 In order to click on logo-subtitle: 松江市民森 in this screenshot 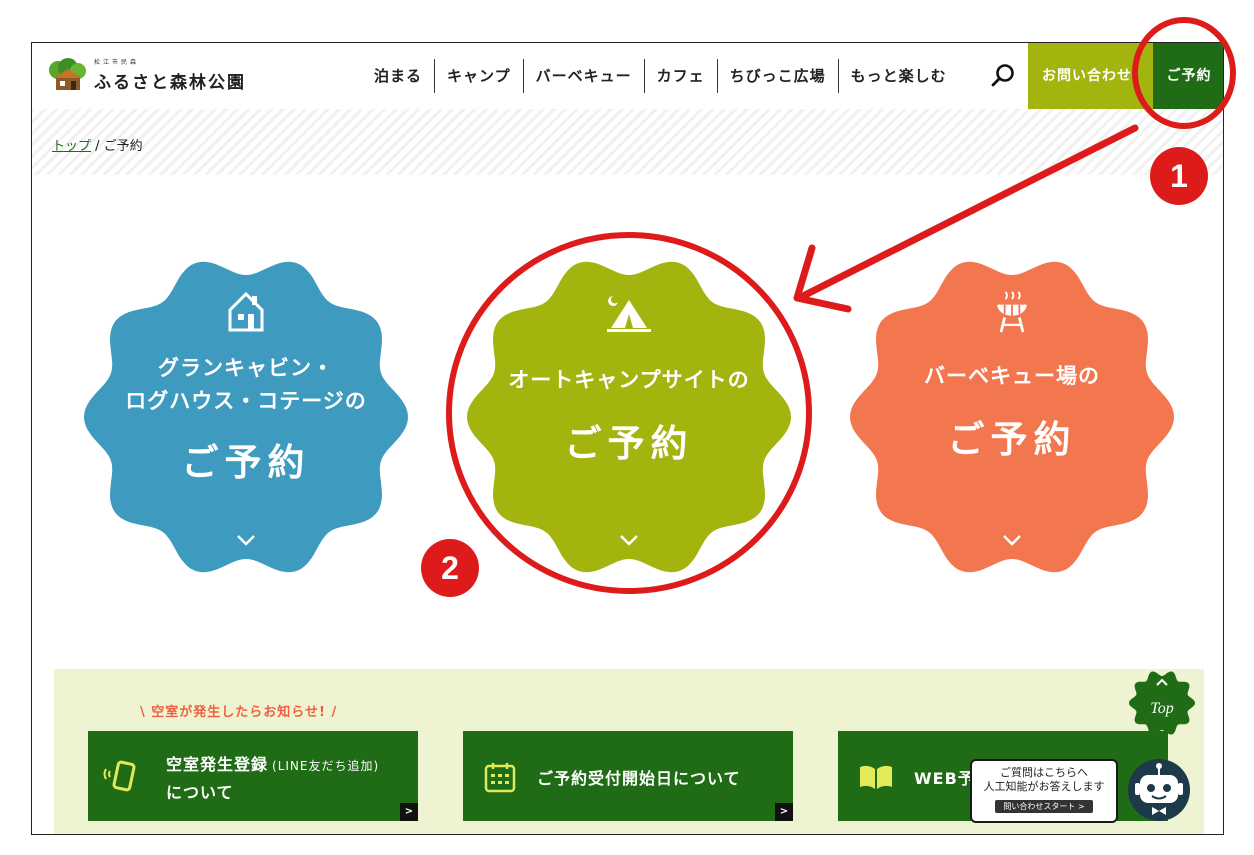, I will do `click(117, 62)`.